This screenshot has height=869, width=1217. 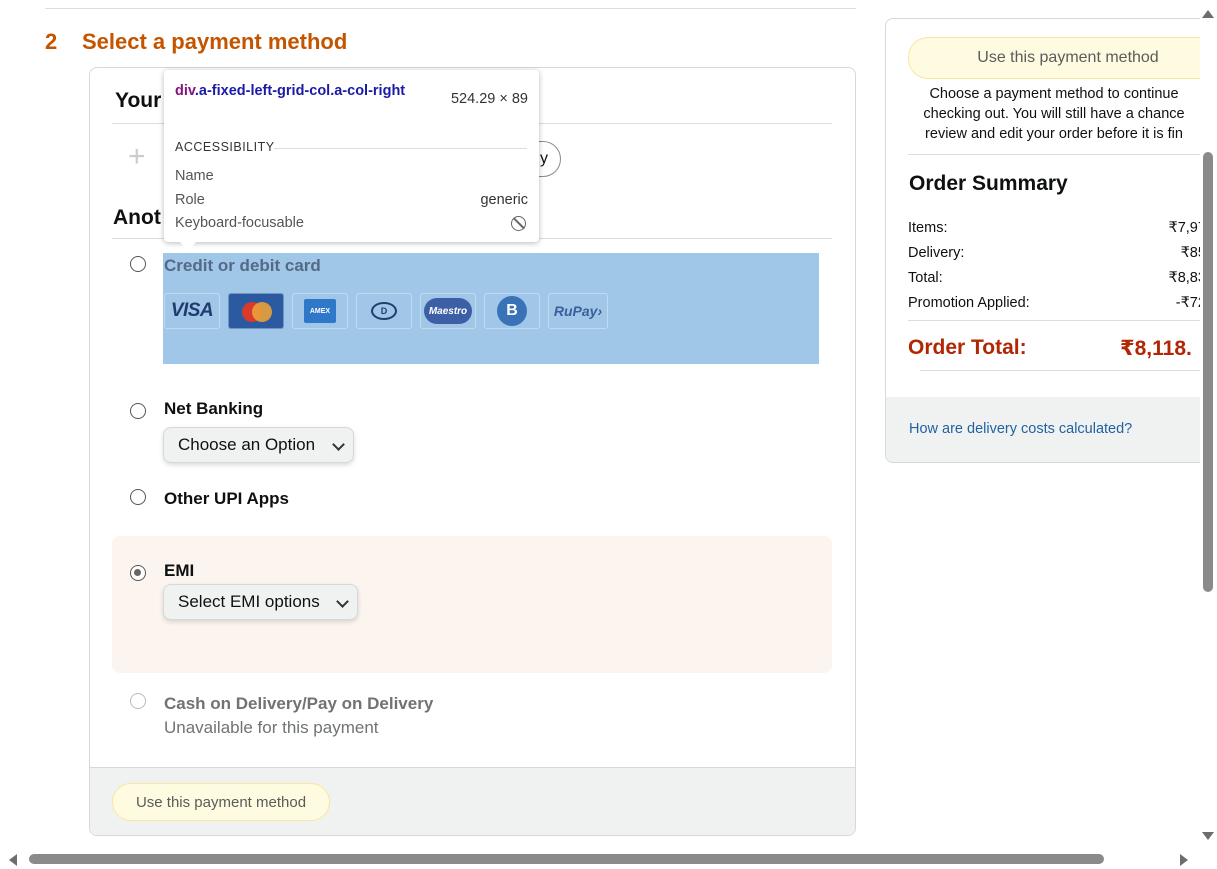 I want to click on radio-emi, so click(x=138, y=573).